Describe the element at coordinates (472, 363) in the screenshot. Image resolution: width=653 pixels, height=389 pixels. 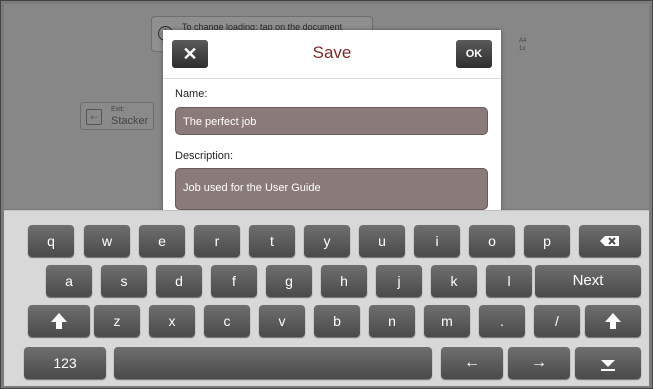
I see `left-arrow-key: ←` at that location.